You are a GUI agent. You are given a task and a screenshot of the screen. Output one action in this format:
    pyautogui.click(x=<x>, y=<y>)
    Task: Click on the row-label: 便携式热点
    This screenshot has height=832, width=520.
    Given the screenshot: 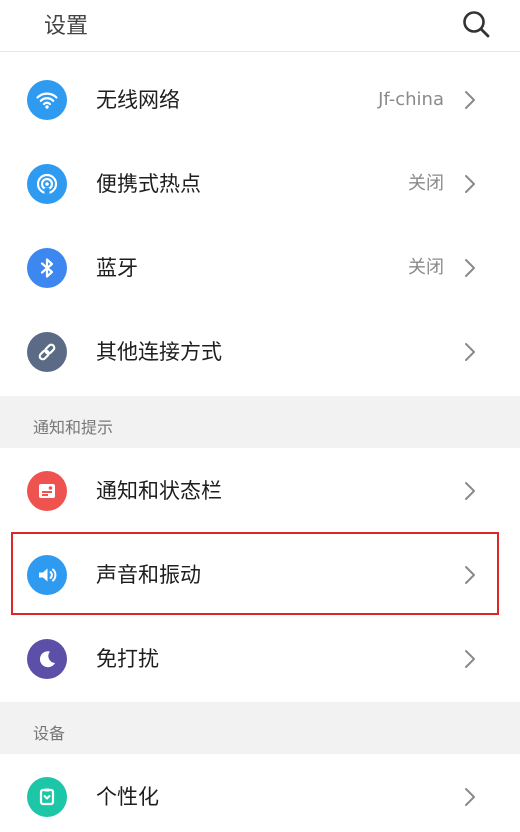 What is the action you would take?
    pyautogui.click(x=148, y=184)
    